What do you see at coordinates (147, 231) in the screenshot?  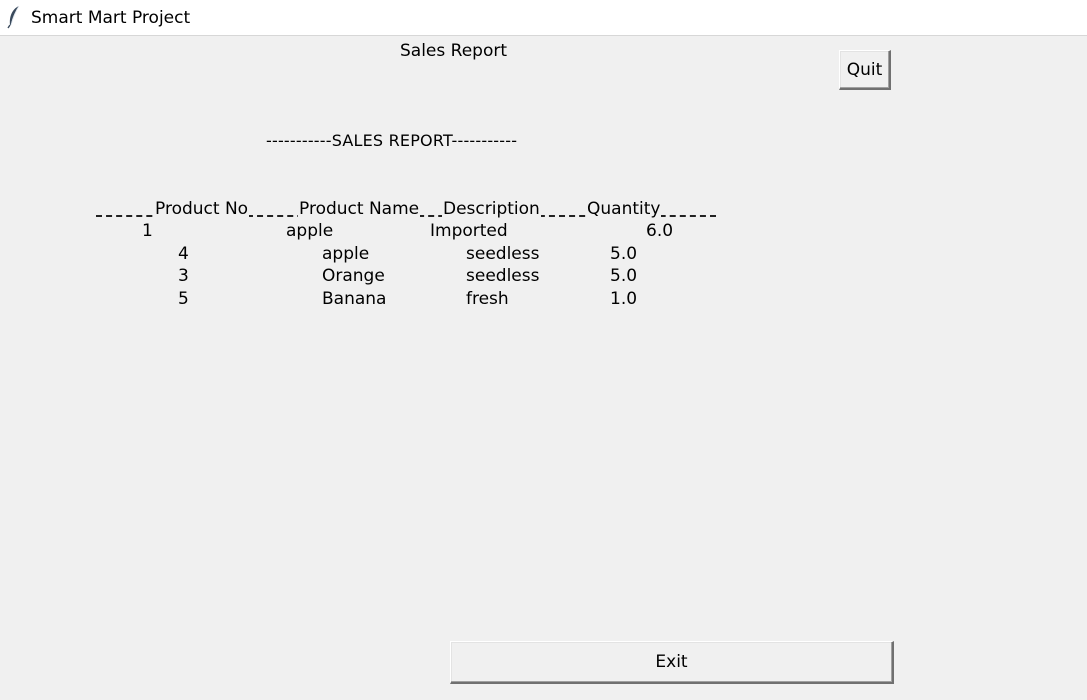 I see `cell-product-no: 1` at bounding box center [147, 231].